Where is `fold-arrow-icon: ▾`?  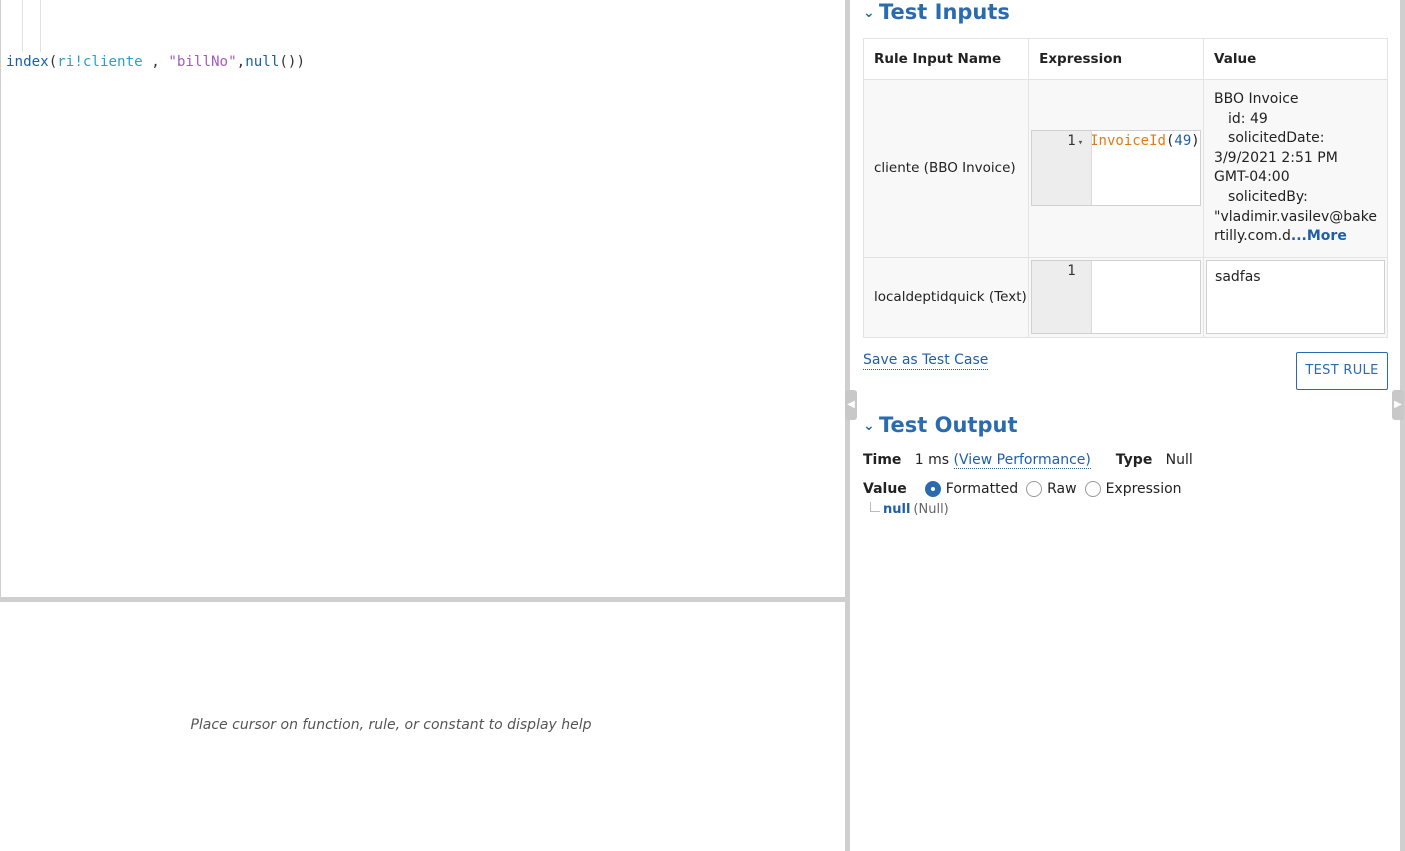
fold-arrow-icon: ▾ is located at coordinates (1080, 143).